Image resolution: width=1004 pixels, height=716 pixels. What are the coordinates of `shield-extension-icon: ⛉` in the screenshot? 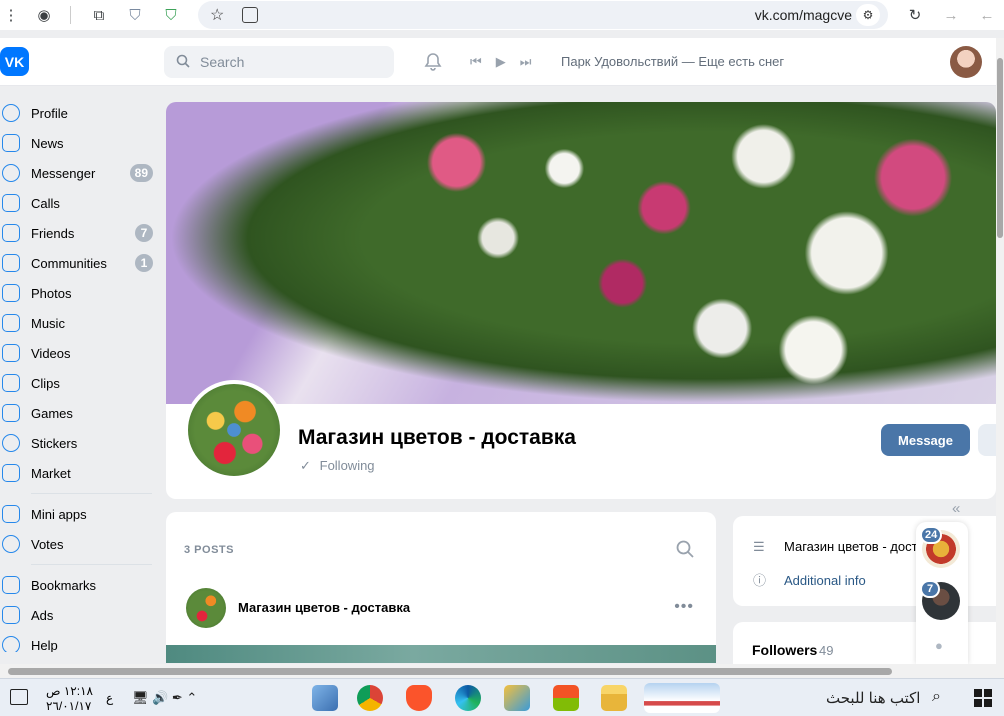 It's located at (135, 15).